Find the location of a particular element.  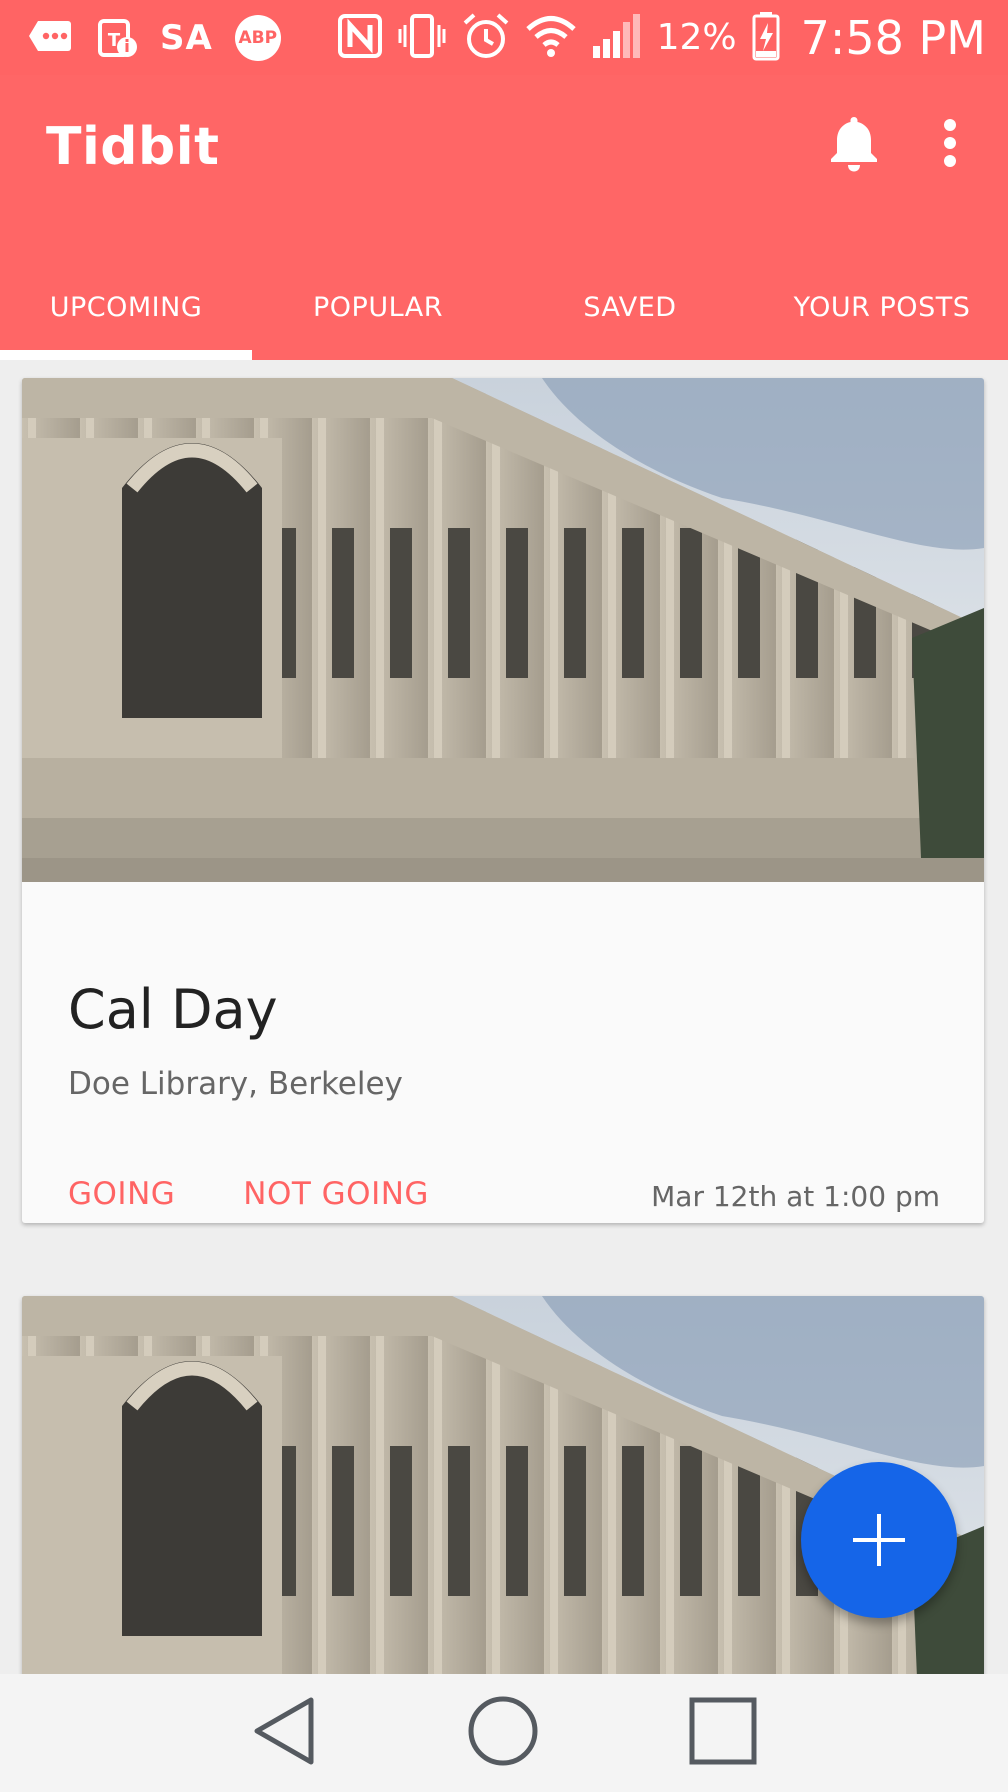

overflow-menu-icon is located at coordinates (950, 145).